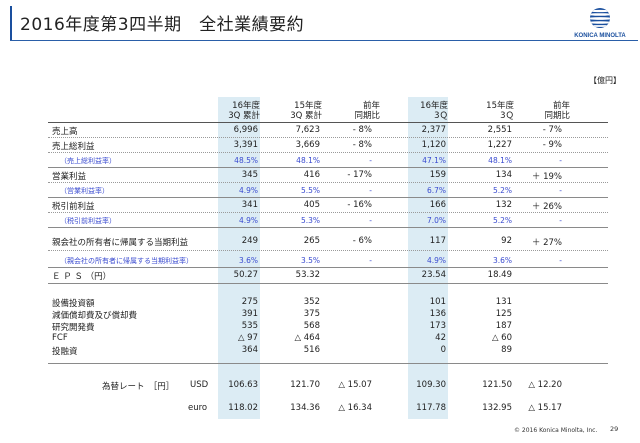  What do you see at coordinates (359, 175) in the screenshot?
I see `cell-value: - 17%` at bounding box center [359, 175].